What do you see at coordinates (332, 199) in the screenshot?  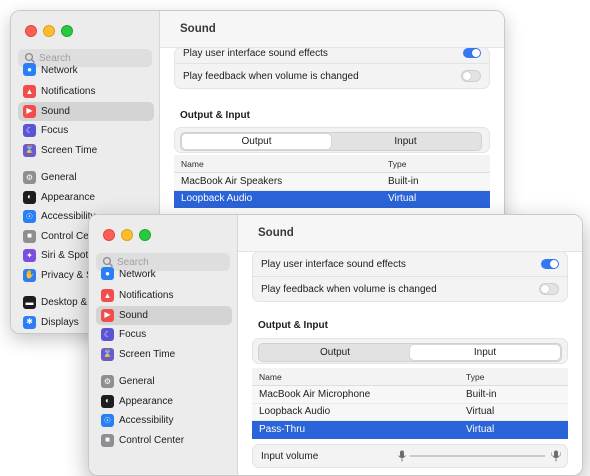 I see `table-row-selected: Loopback Audio Virtual` at bounding box center [332, 199].